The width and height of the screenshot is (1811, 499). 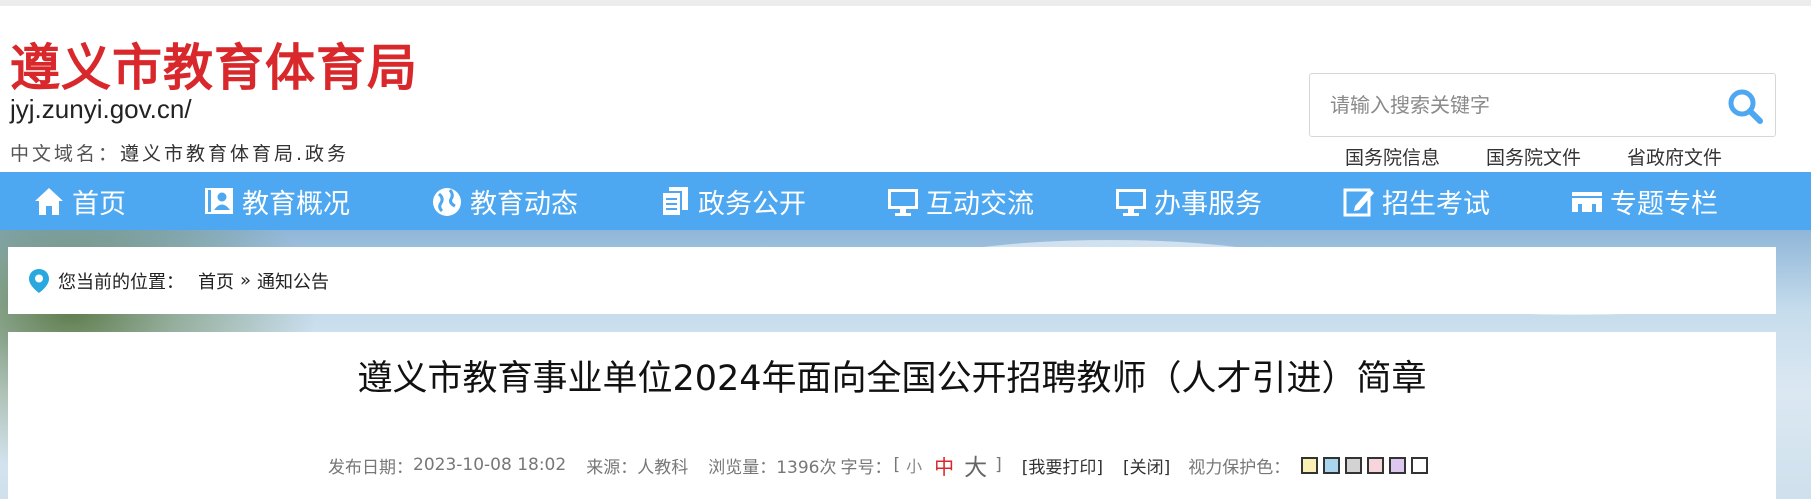 I want to click on nav-item-news: 教育动态, so click(x=504, y=201).